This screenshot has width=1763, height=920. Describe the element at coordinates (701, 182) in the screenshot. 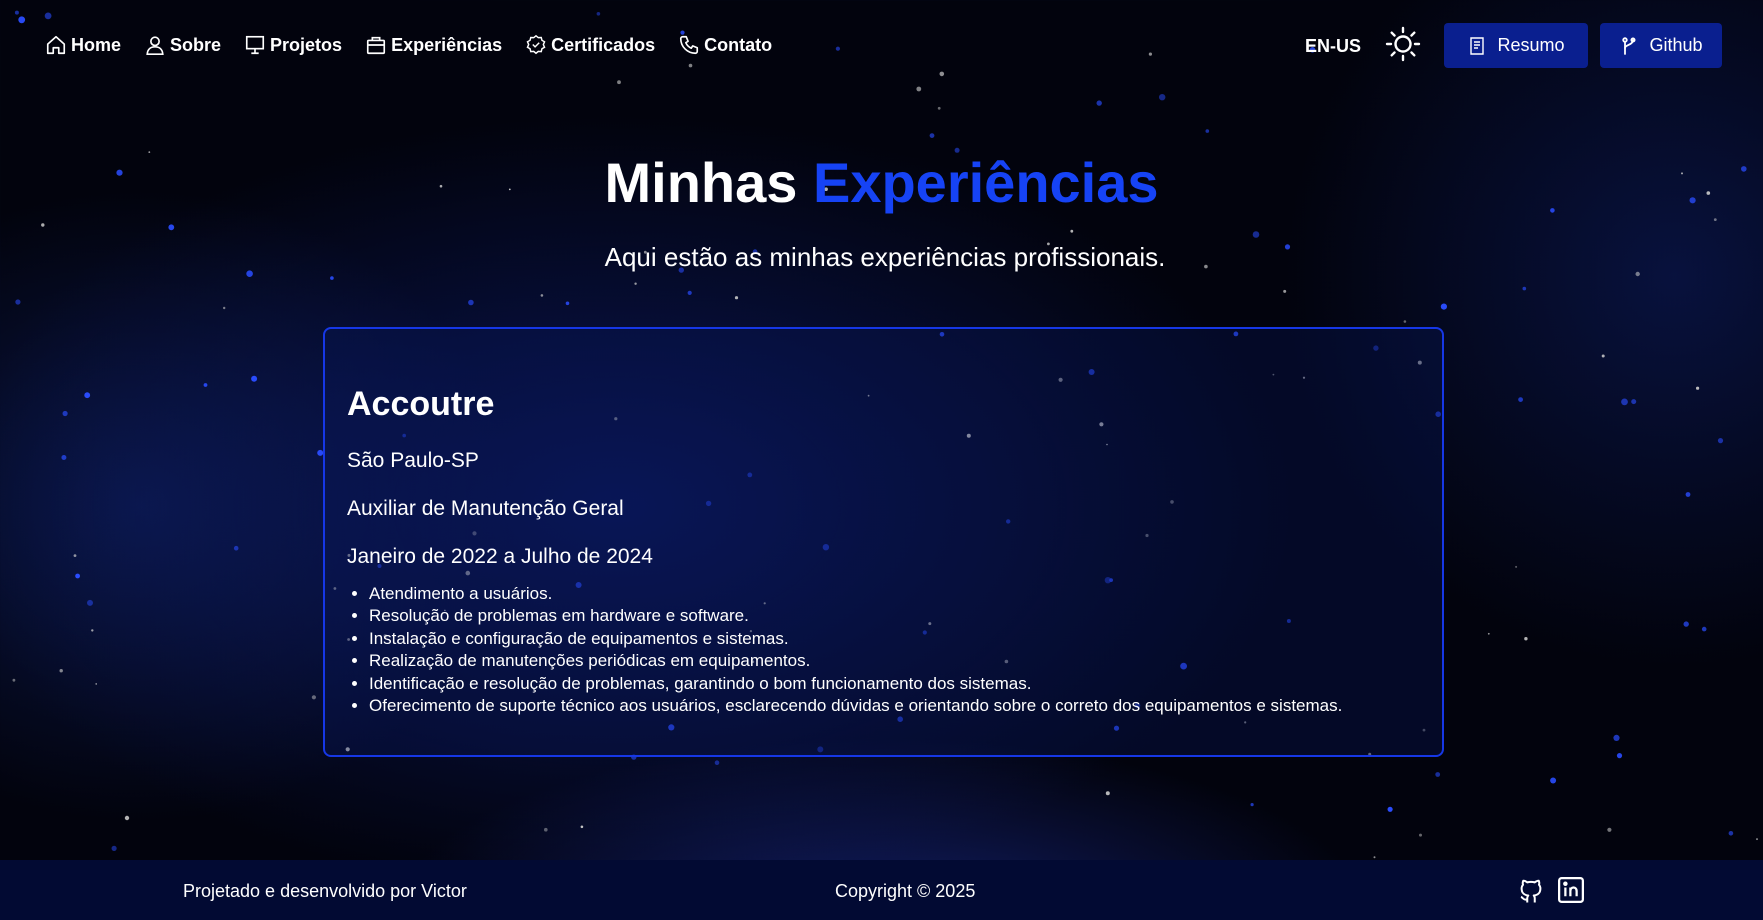

I see `page-title-plain: Minhas` at that location.